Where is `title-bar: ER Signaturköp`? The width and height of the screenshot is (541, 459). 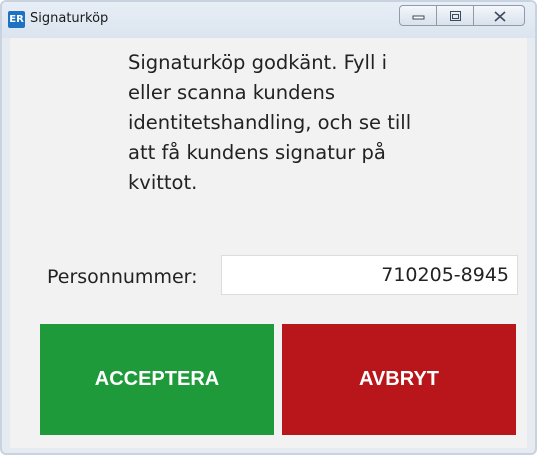 title-bar: ER Signaturköp is located at coordinates (268, 20).